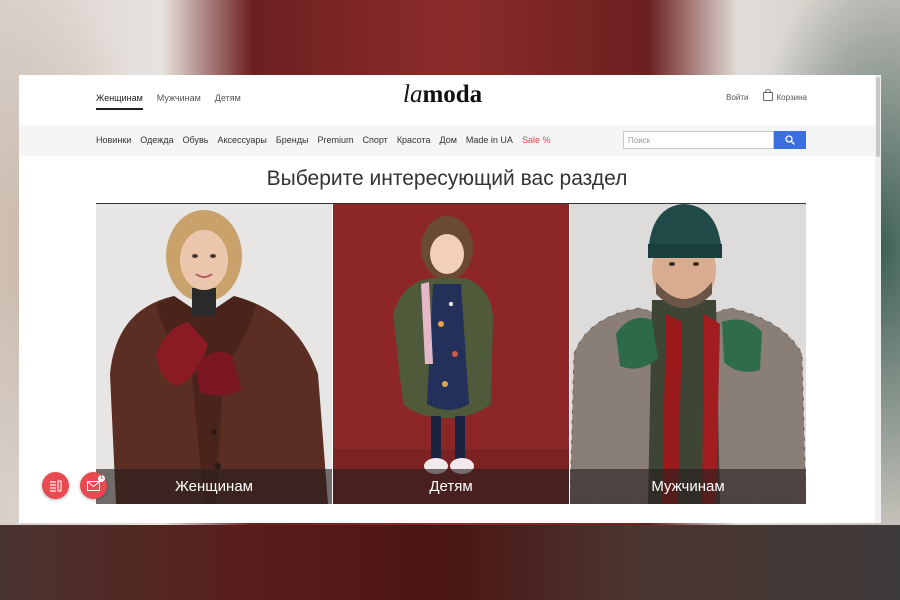  Describe the element at coordinates (451, 486) in the screenshot. I see `section-label-kids: Детям` at that location.